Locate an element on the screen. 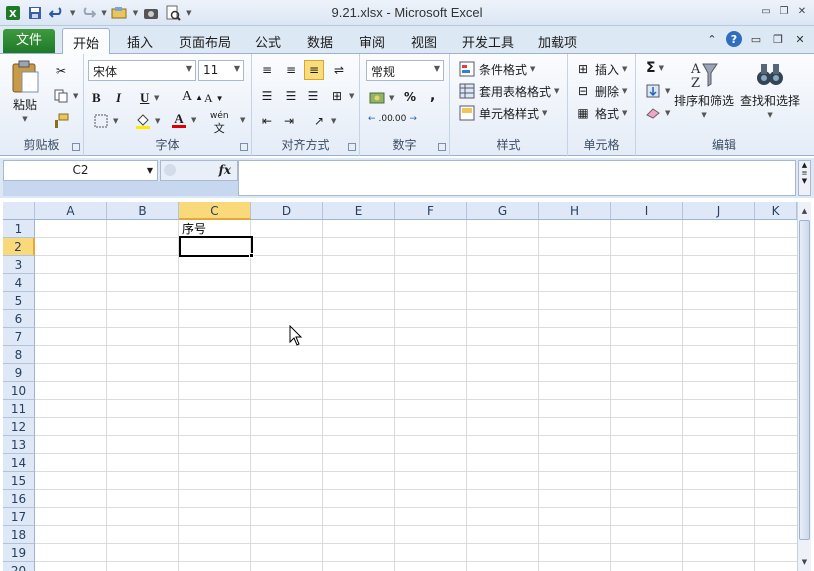  align-top-button: ≡ is located at coordinates (267, 70).